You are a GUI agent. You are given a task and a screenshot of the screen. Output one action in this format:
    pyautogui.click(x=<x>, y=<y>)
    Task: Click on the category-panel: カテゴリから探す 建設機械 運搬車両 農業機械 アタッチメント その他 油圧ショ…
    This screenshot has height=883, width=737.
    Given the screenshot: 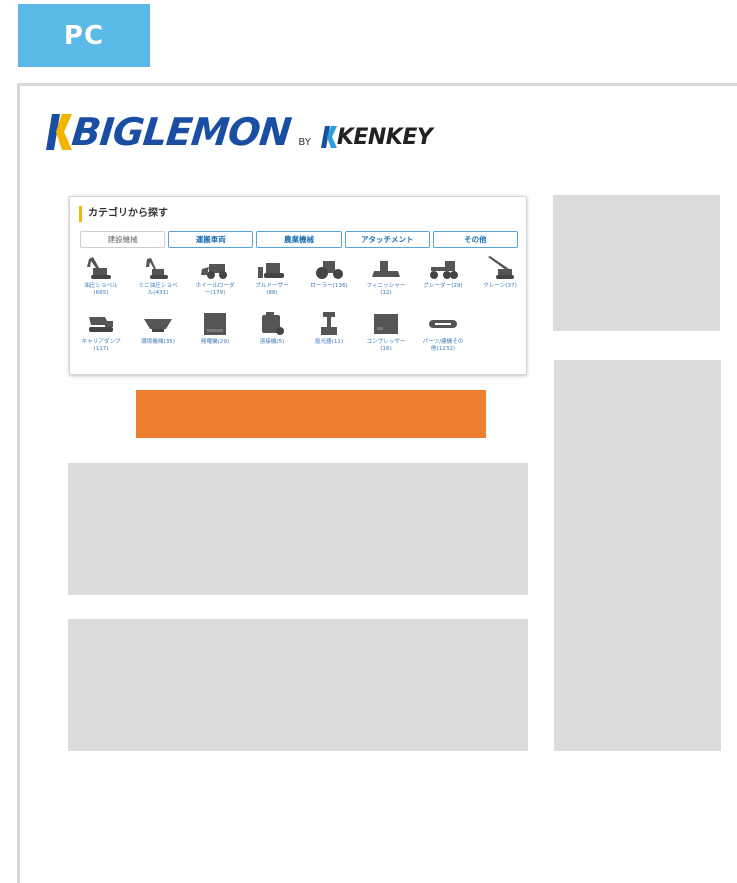 What is the action you would take?
    pyautogui.click(x=298, y=285)
    